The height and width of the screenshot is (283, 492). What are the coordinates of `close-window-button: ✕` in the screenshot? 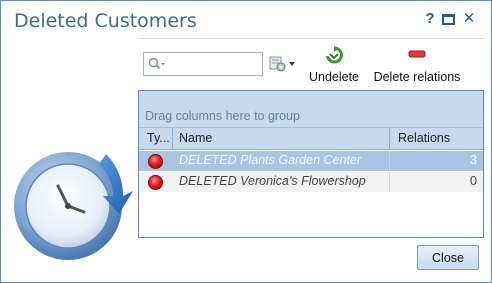 It's located at (469, 19).